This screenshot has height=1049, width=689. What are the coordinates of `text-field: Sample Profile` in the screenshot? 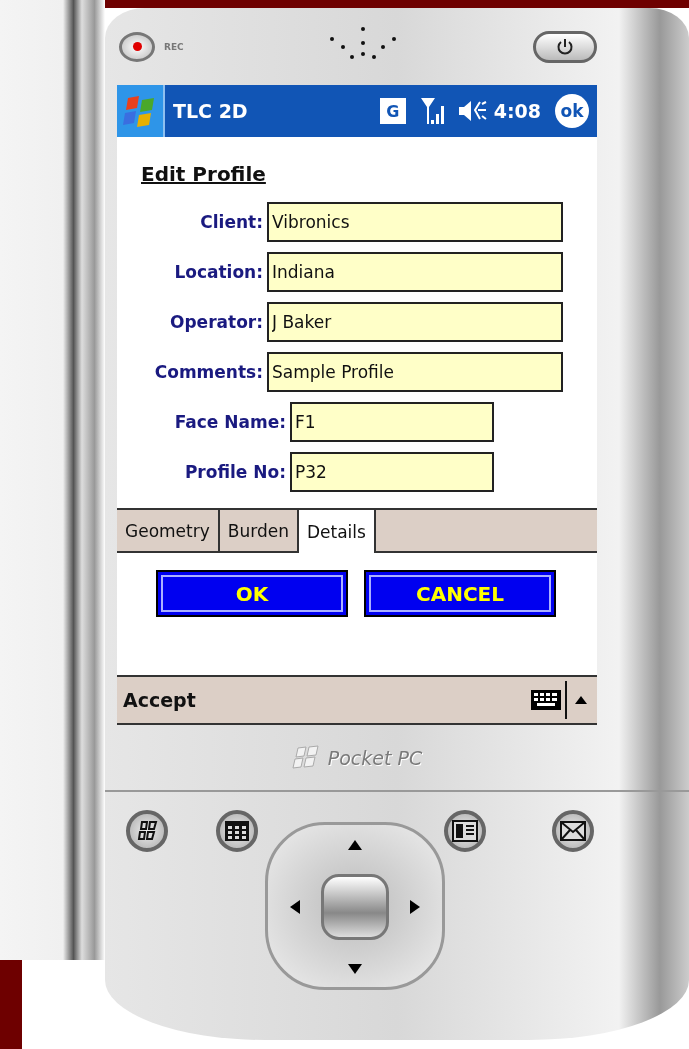 It's located at (415, 372).